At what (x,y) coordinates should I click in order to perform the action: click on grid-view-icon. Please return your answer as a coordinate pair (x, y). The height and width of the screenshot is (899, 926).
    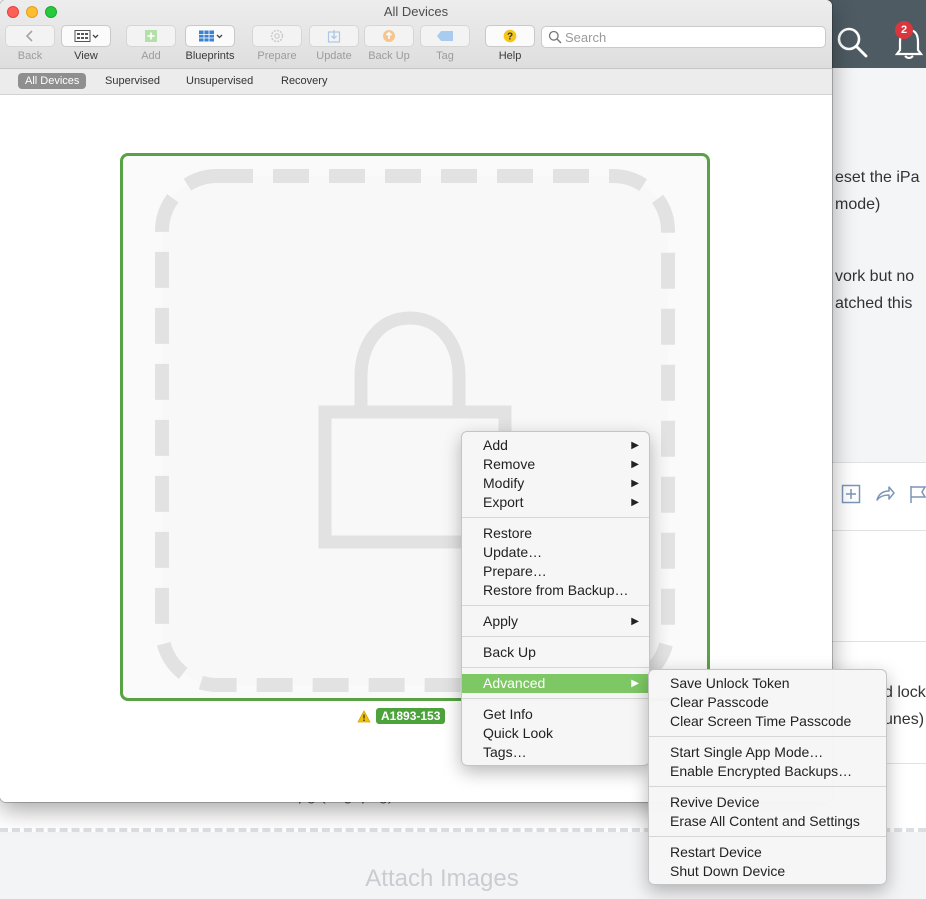
    Looking at the image, I should click on (82, 36).